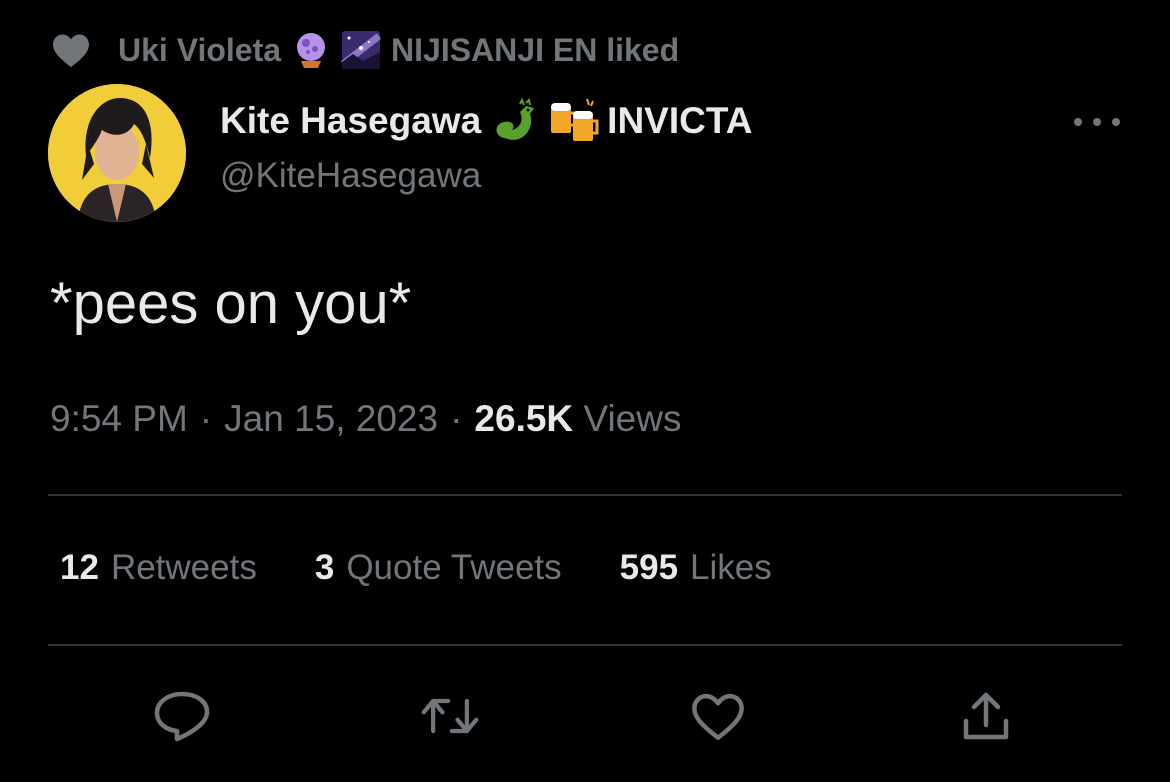 This screenshot has height=782, width=1170. I want to click on quote-tweets-stat: 3 Quote Tweets, so click(438, 568).